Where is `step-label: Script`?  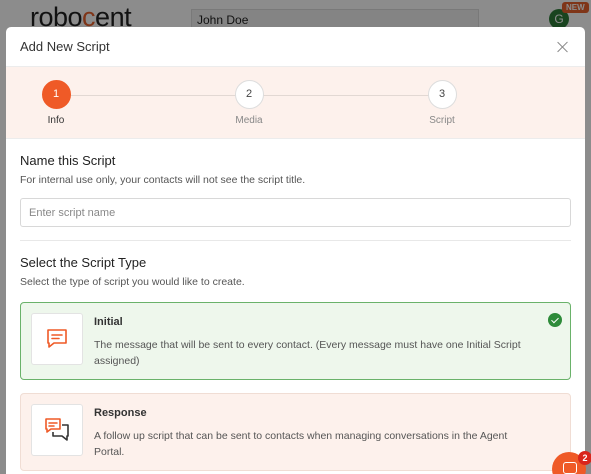 step-label: Script is located at coordinates (442, 120).